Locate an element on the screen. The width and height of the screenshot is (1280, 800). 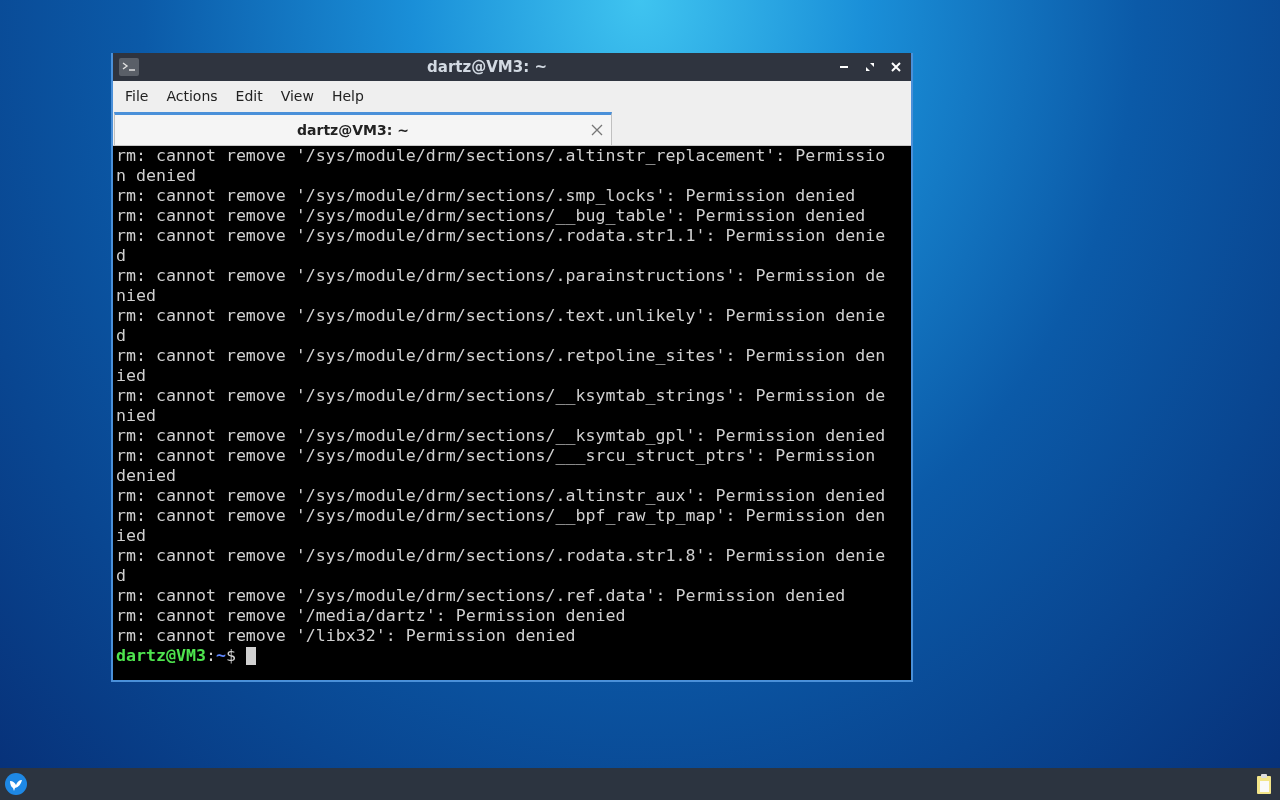
output-line: rm: cannot remove '/sys/module/drm/sections/__bug_table': Permission denied is located at coordinates (491, 216).